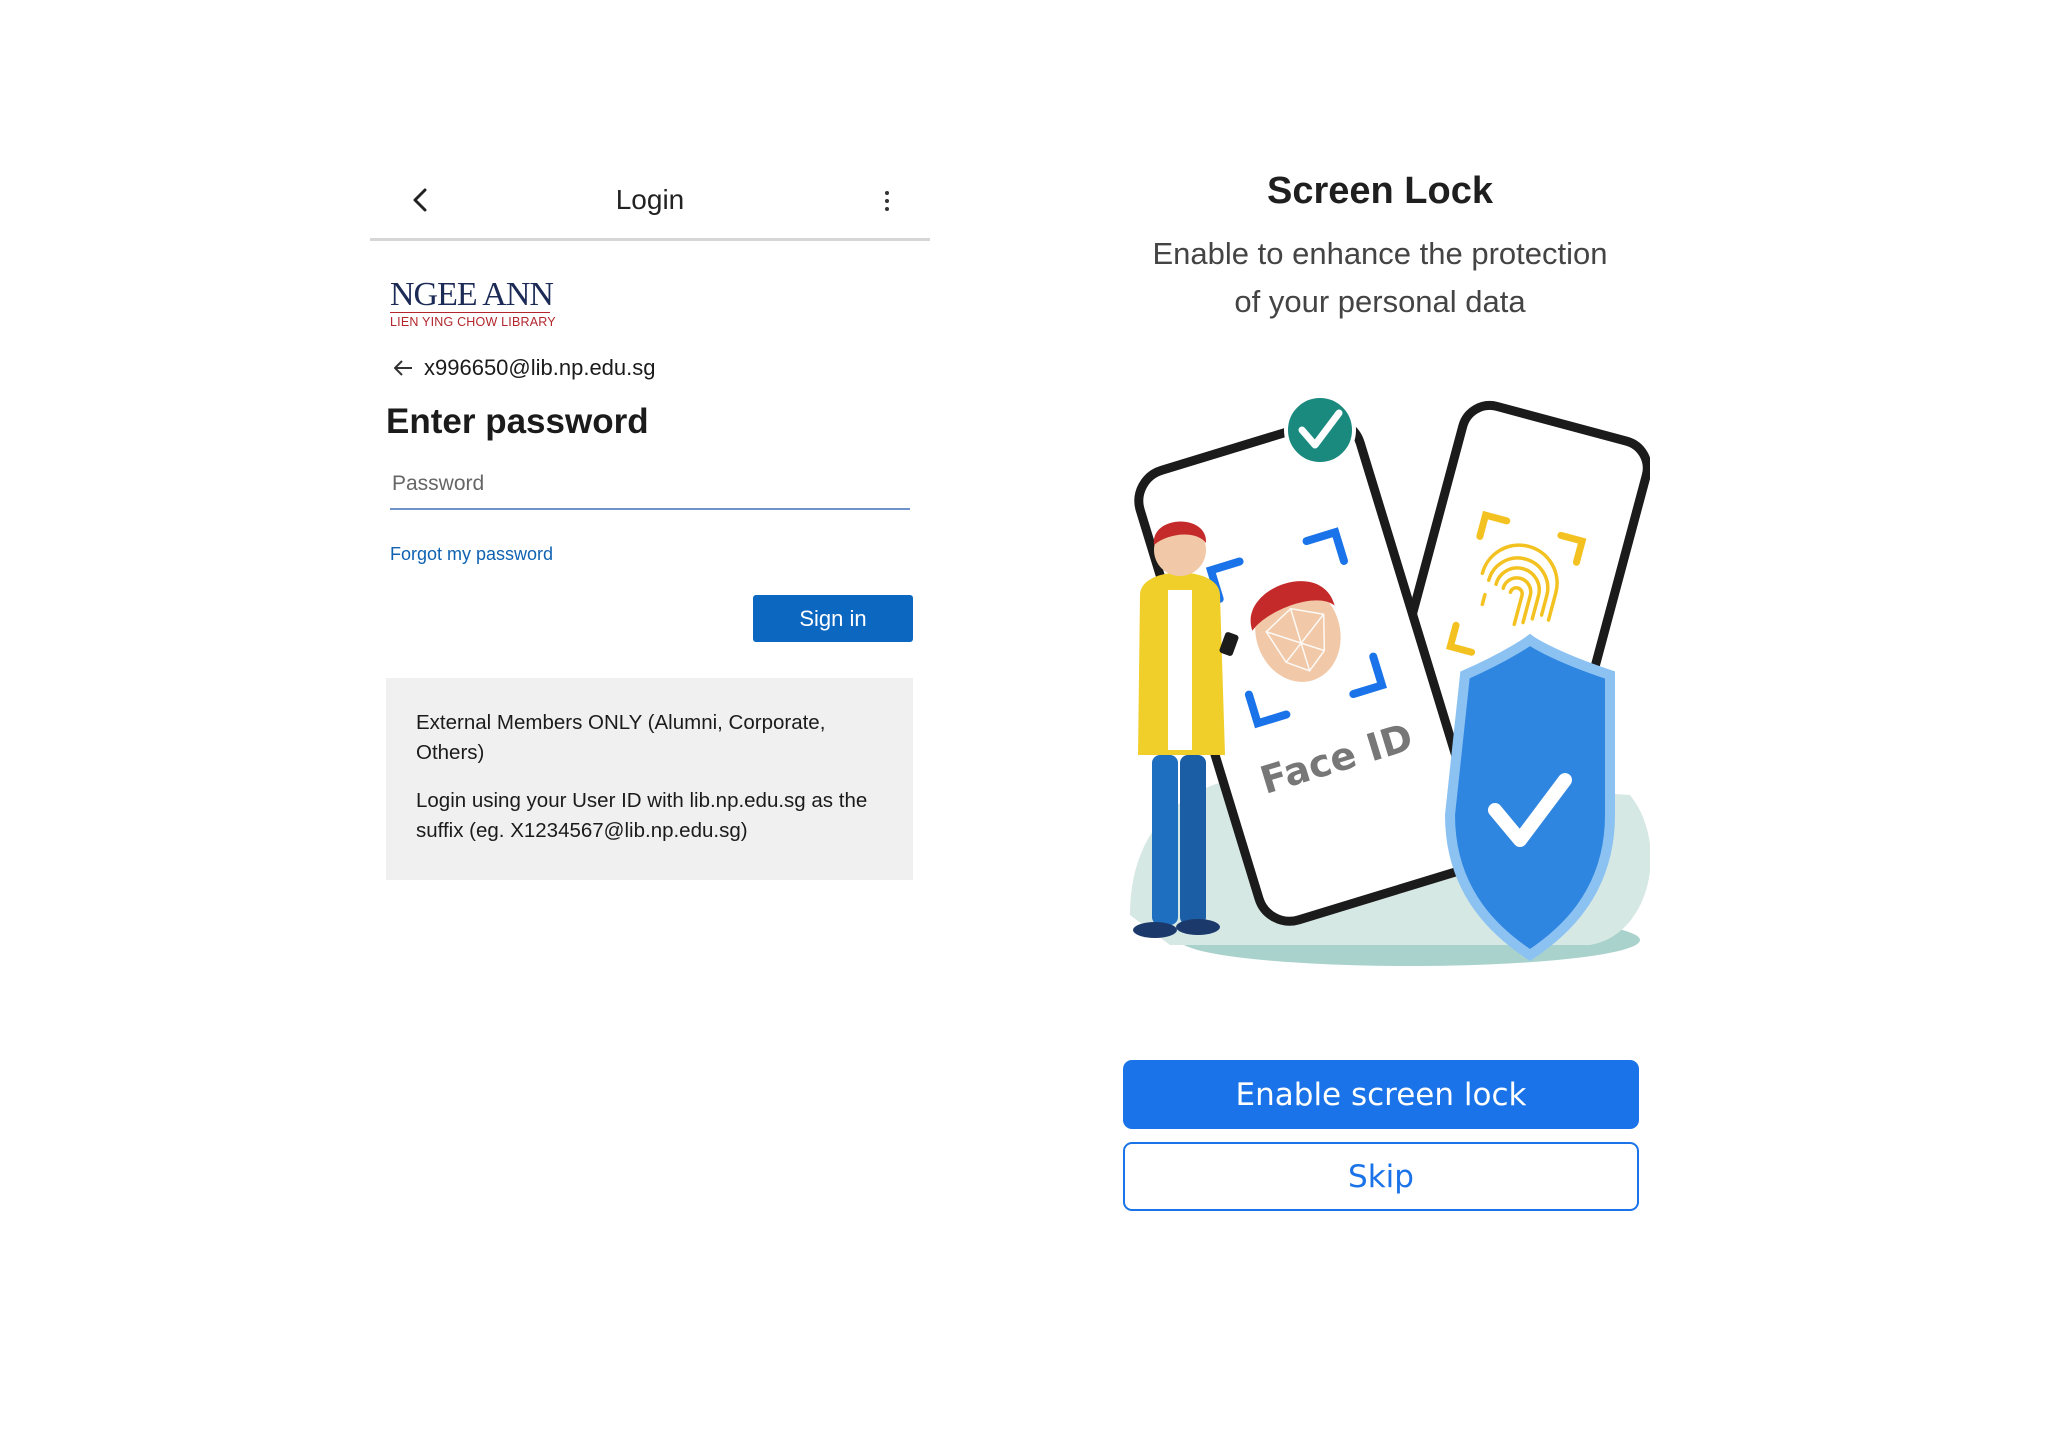 This screenshot has width=2048, height=1448. What do you see at coordinates (1381, 1094) in the screenshot?
I see `enable-screen-lock-button: Enable screen lock` at bounding box center [1381, 1094].